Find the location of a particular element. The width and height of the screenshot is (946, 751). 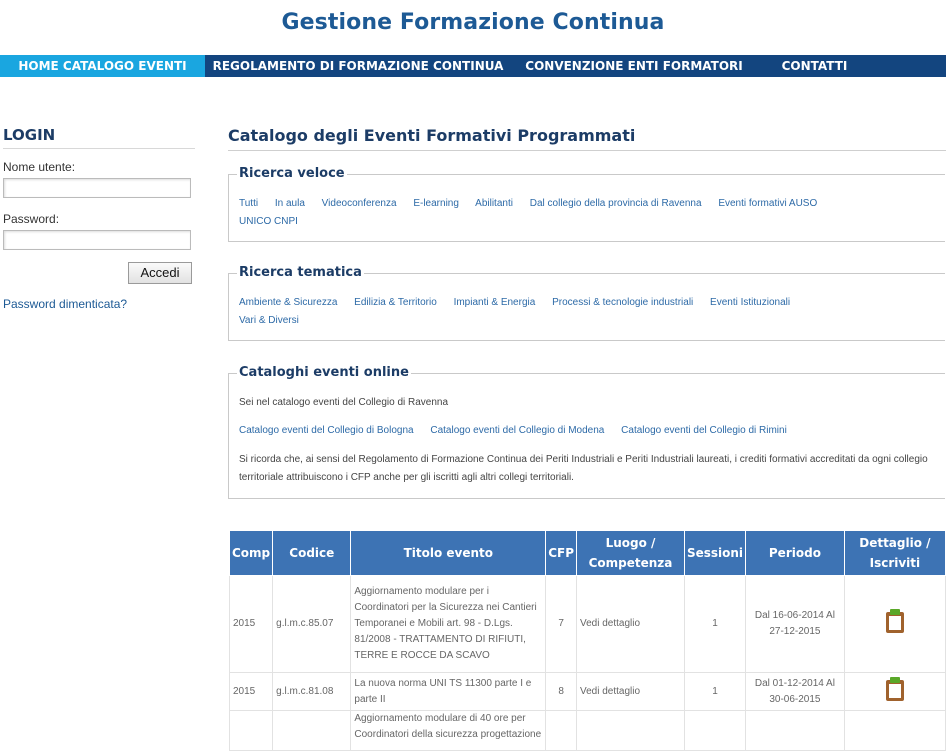

cell-periodo: Dal 16-06-2014 Al 27-12-2015 is located at coordinates (795, 624).